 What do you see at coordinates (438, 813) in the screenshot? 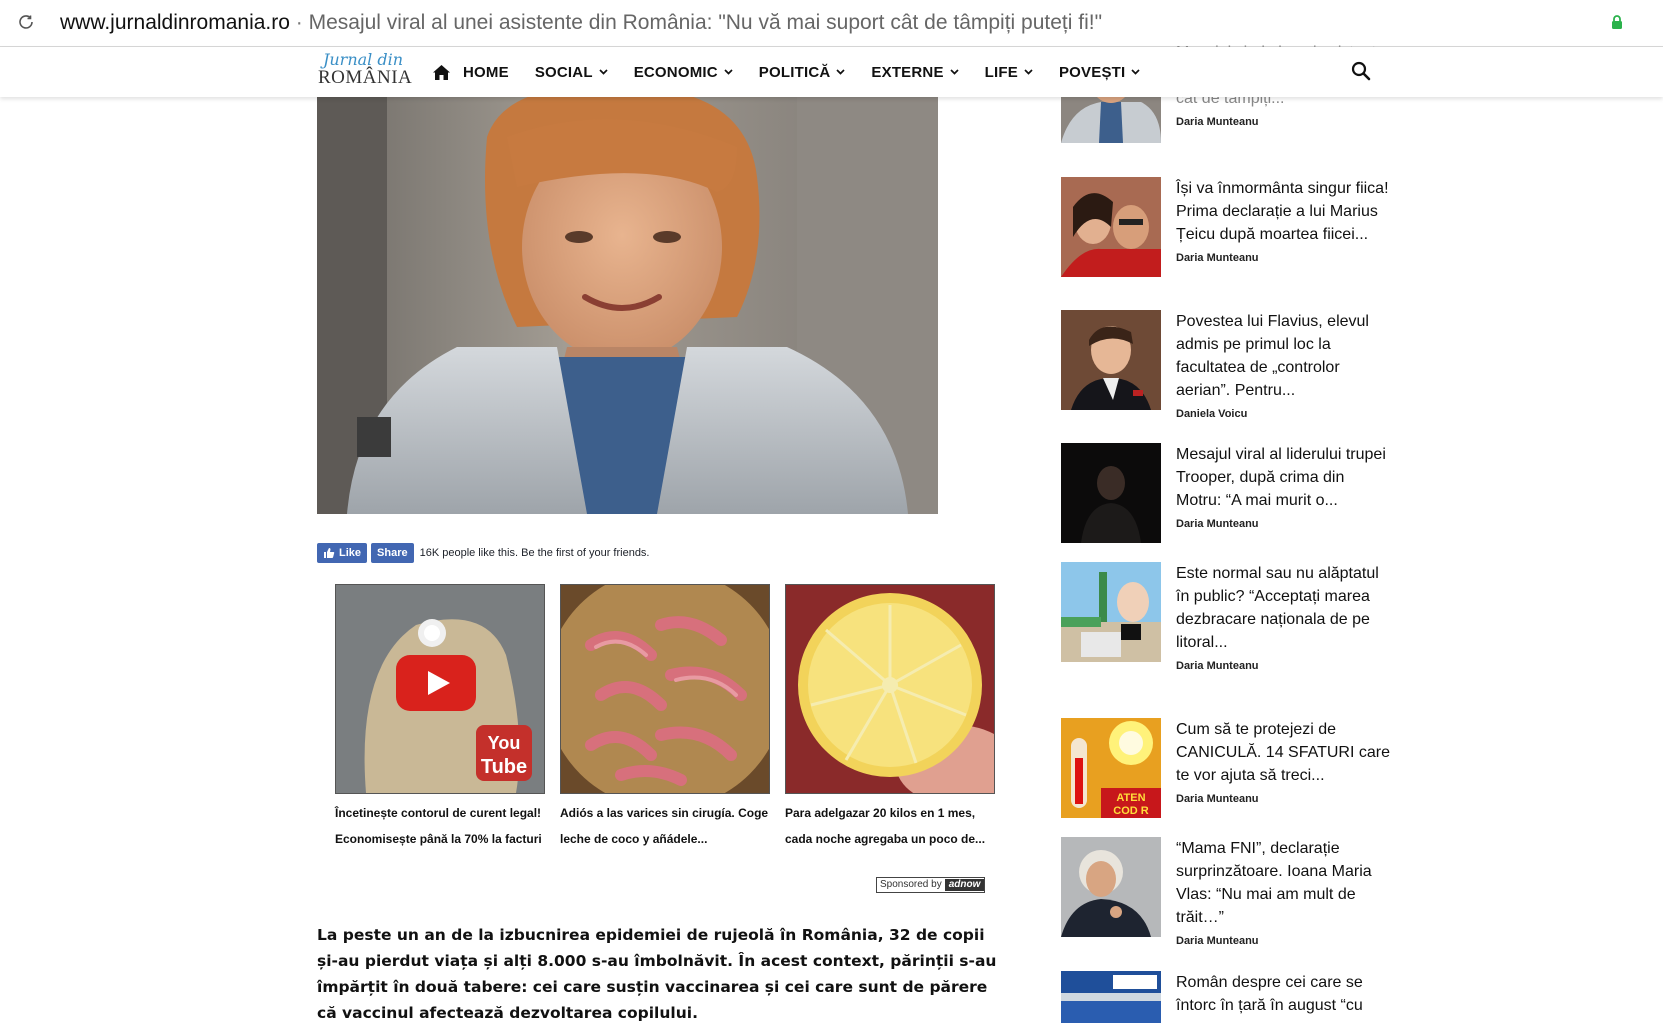
I see `ad-caption-line: Încetinește contorul de curent legal!` at bounding box center [438, 813].